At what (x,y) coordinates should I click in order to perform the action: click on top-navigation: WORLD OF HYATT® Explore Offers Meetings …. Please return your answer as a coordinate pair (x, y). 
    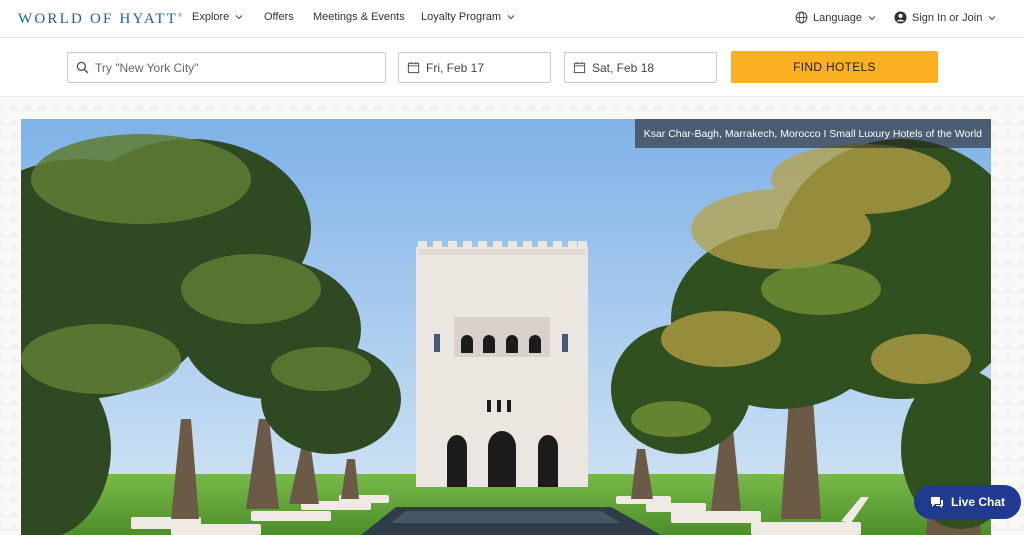
    Looking at the image, I should click on (512, 19).